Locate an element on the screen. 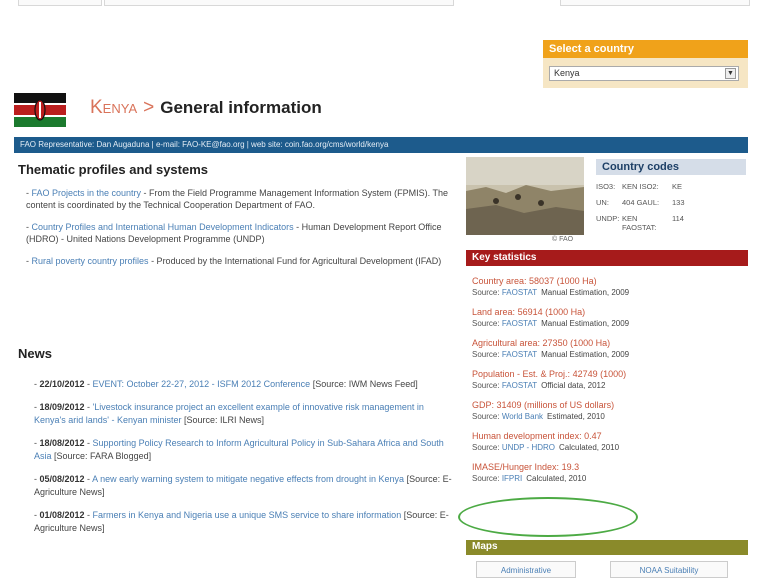 This screenshot has height=578, width=758. country-dropdown: Kenya ▼ is located at coordinates (644, 73).